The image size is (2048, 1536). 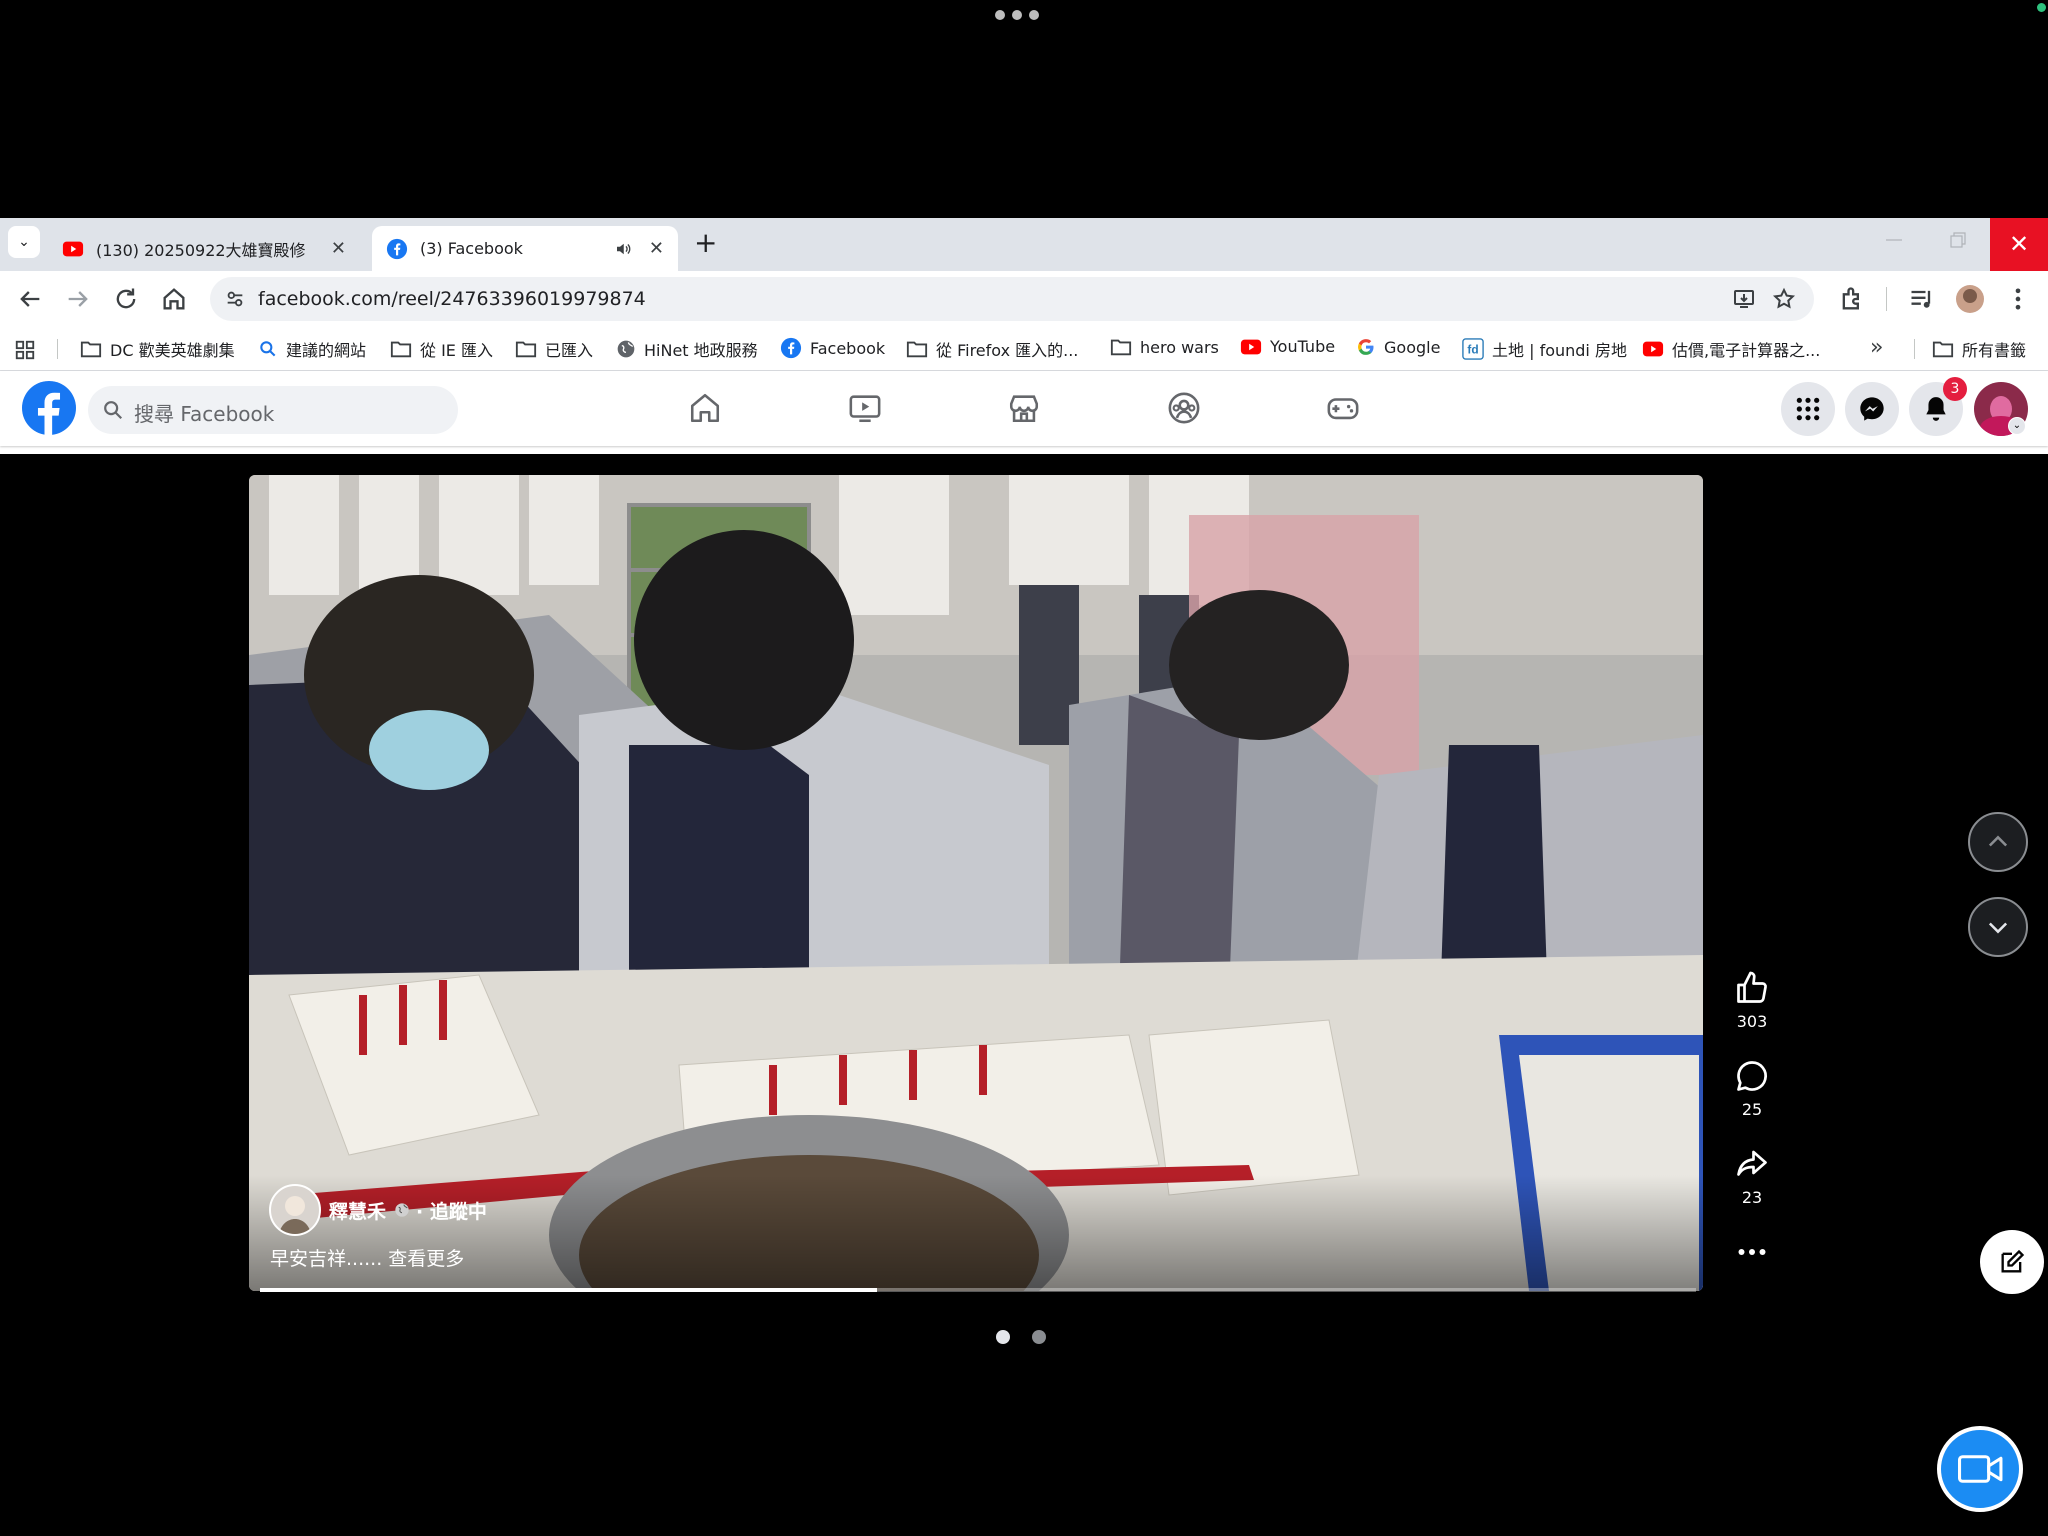 What do you see at coordinates (1958, 240) in the screenshot?
I see `restore-icon` at bounding box center [1958, 240].